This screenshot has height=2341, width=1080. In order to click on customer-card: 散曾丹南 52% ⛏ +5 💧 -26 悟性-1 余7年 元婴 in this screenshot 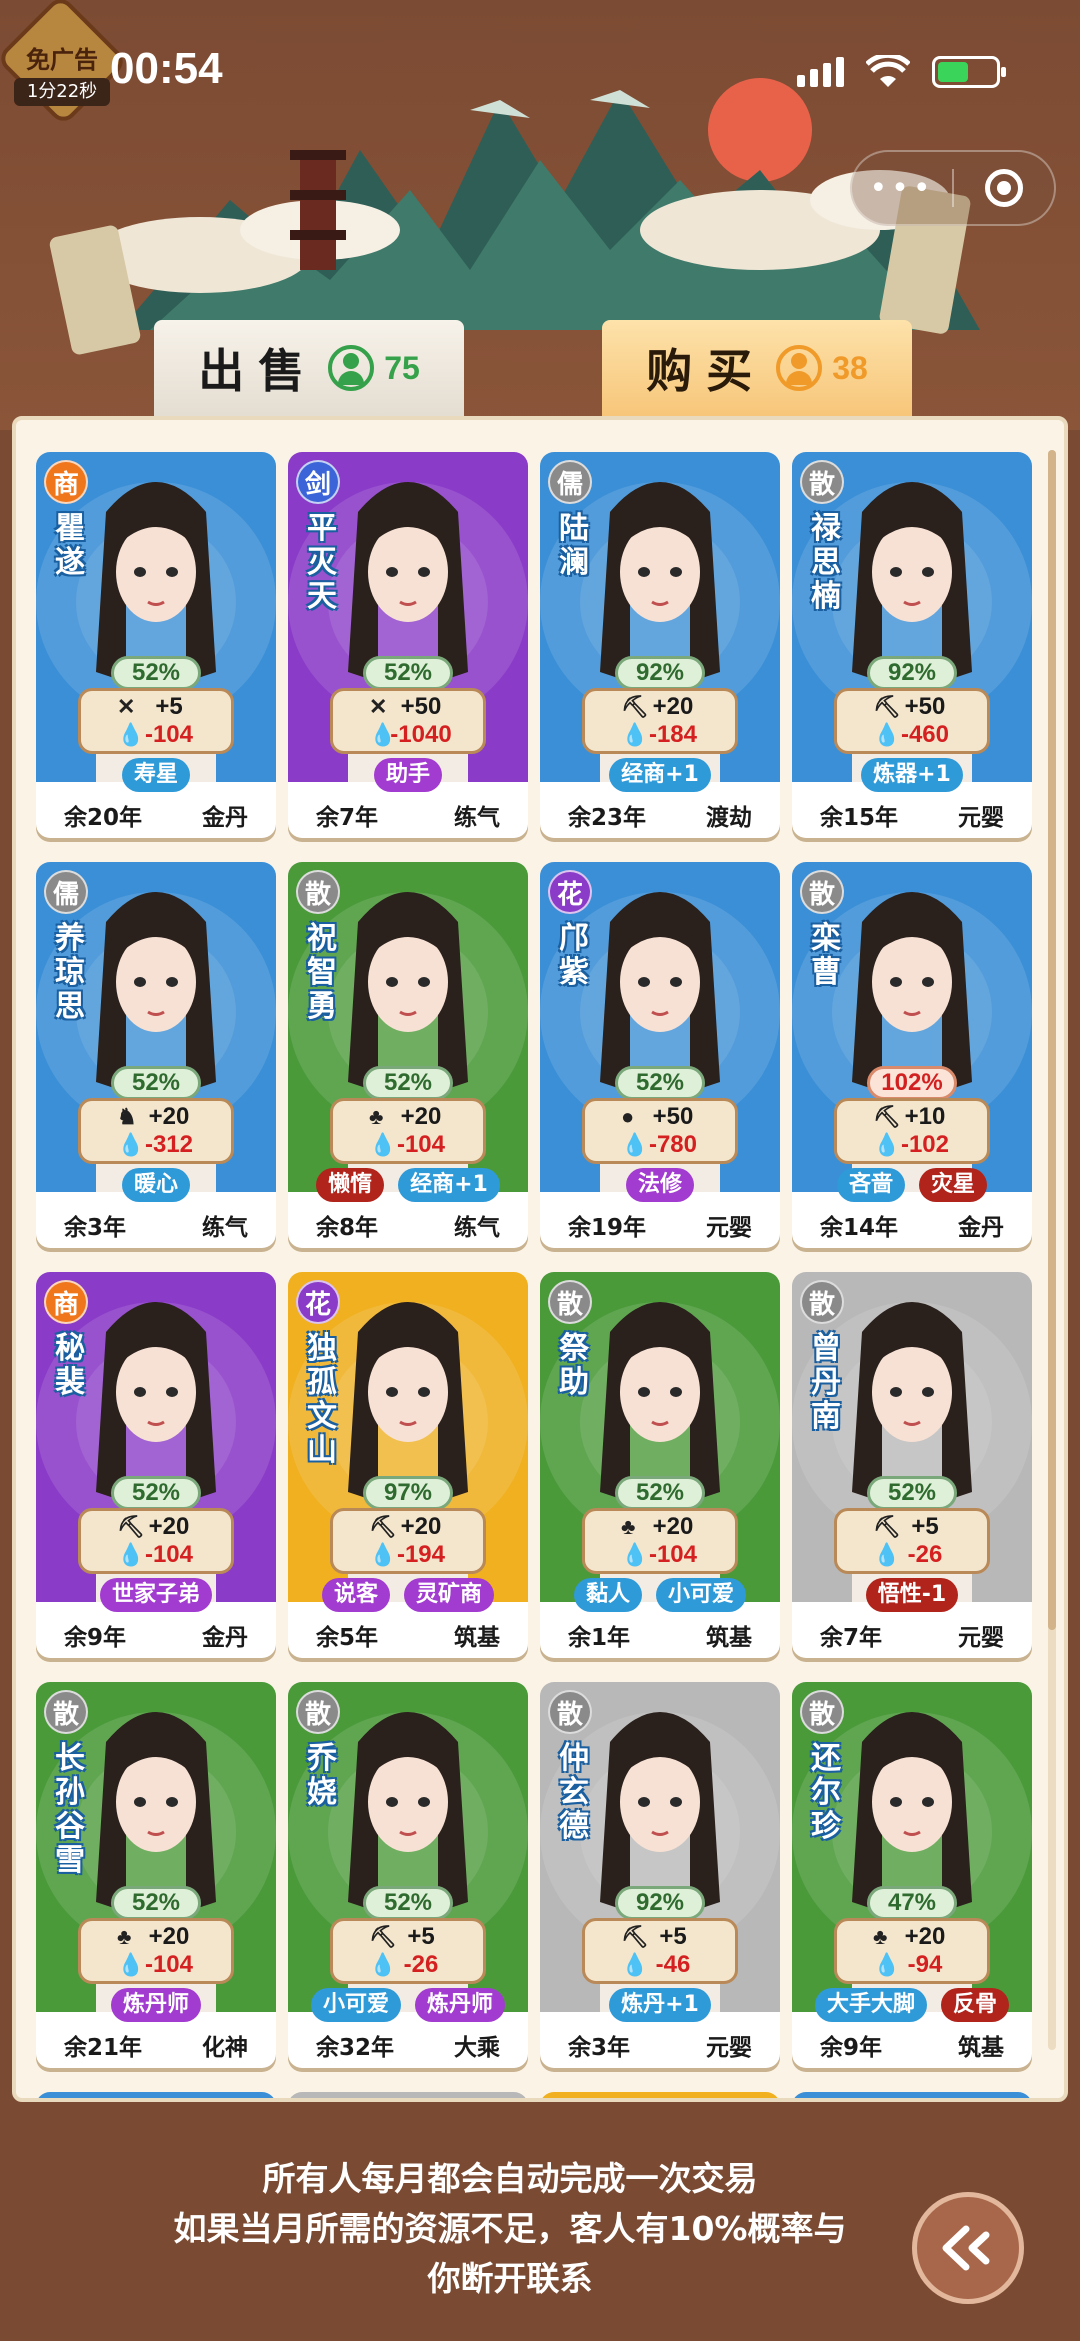, I will do `click(912, 1465)`.